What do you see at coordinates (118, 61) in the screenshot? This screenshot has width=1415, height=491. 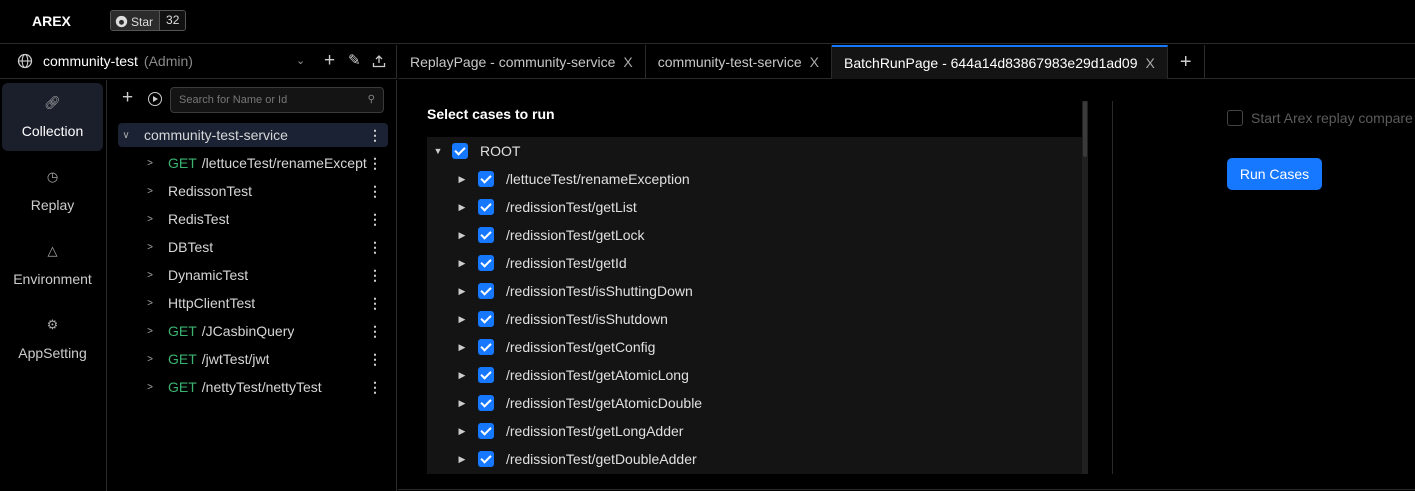 I see `workspace-selector: community-test (Admin)` at bounding box center [118, 61].